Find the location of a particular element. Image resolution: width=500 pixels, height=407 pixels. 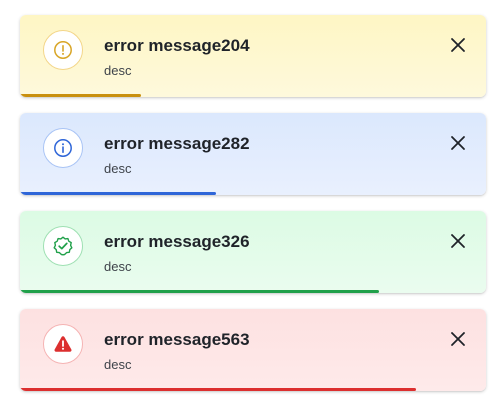

check-badge-icon is located at coordinates (63, 246).